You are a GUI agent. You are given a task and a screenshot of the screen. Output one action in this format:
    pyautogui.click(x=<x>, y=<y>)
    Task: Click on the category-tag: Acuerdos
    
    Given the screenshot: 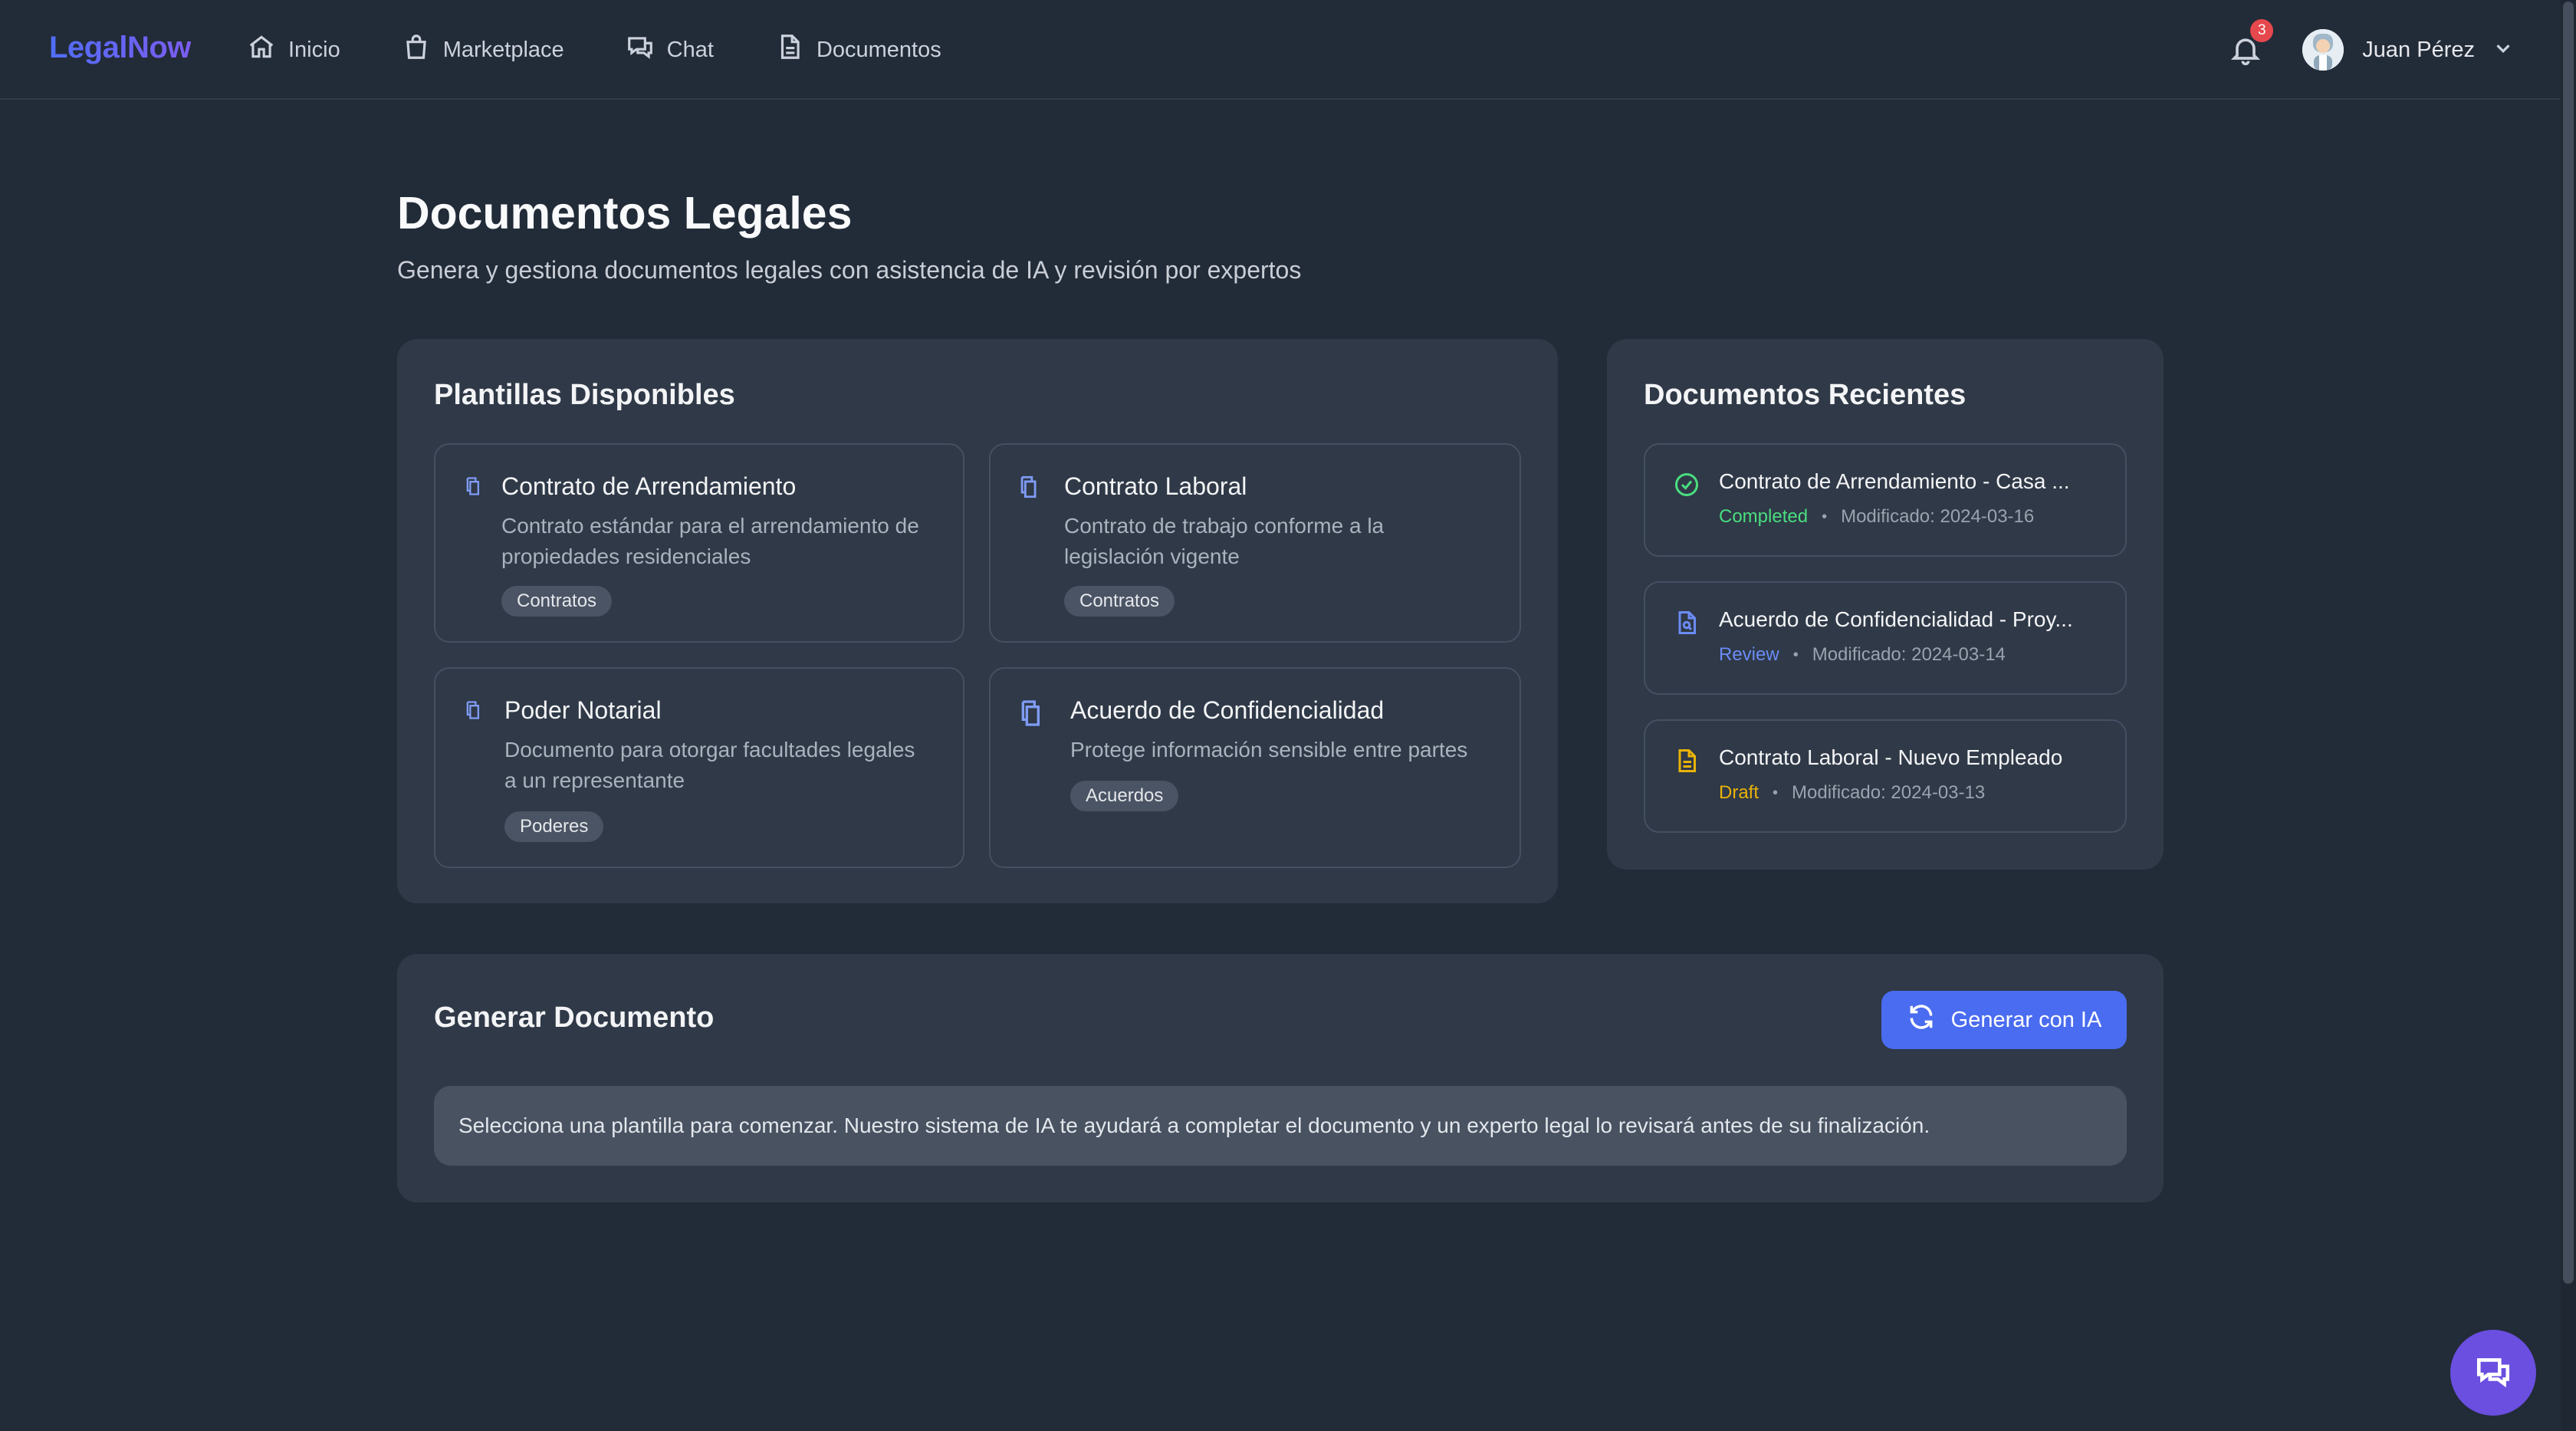 What is the action you would take?
    pyautogui.click(x=1125, y=796)
    